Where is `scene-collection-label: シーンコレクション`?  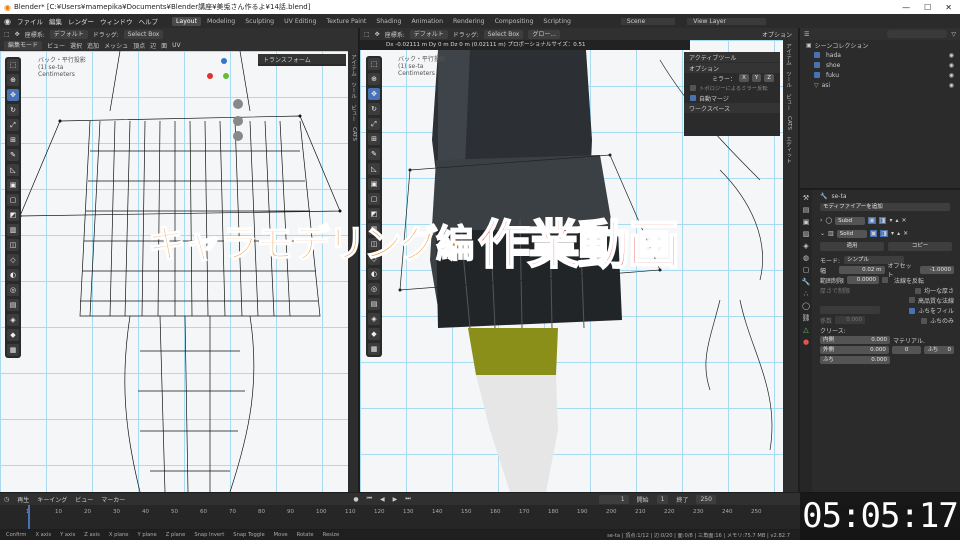
scene-collection-label: シーンコレクション is located at coordinates (842, 45).